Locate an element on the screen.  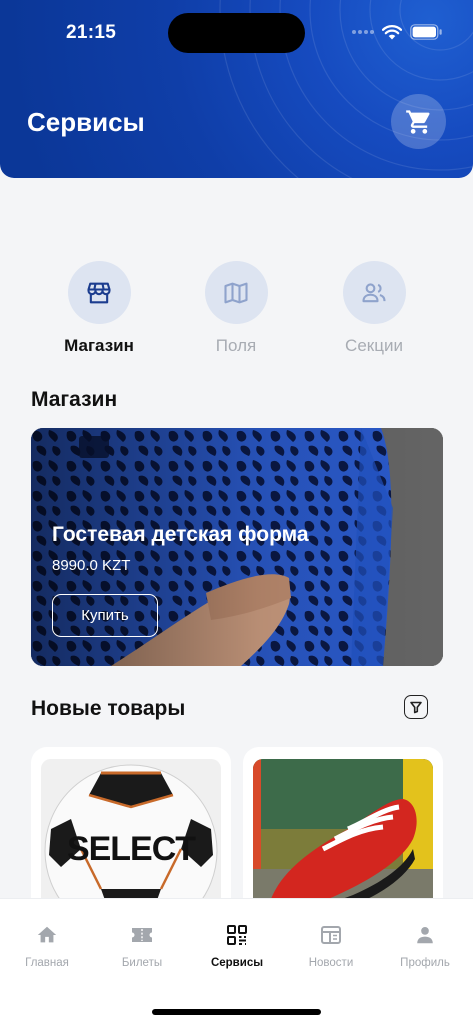
tab-home: Главная is located at coordinates (47, 946).